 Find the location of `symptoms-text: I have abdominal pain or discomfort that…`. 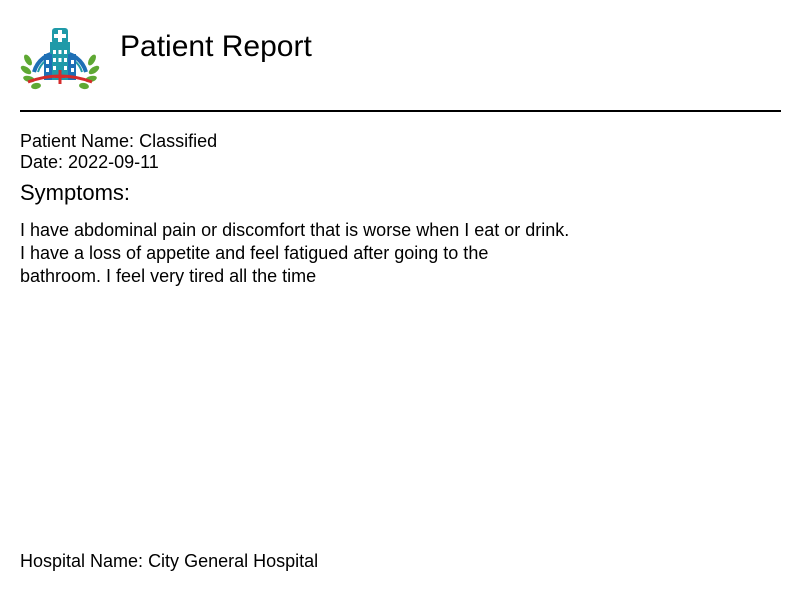

symptoms-text: I have abdominal pain or discomfort that… is located at coordinates (300, 253).